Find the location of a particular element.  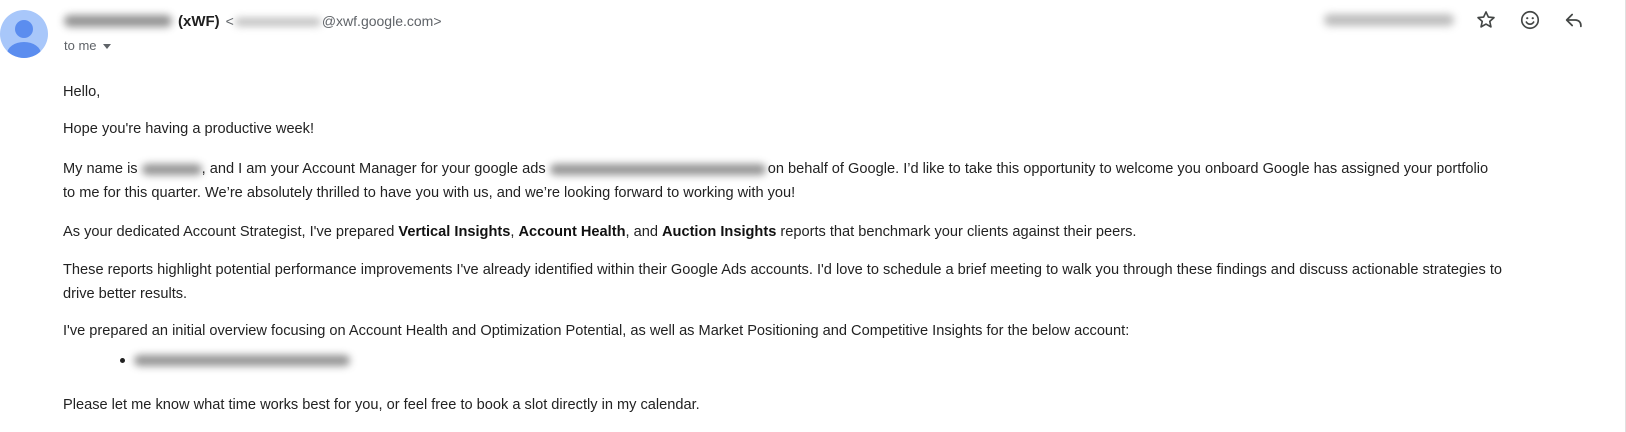

strategist-sep-2: , and is located at coordinates (643, 232).